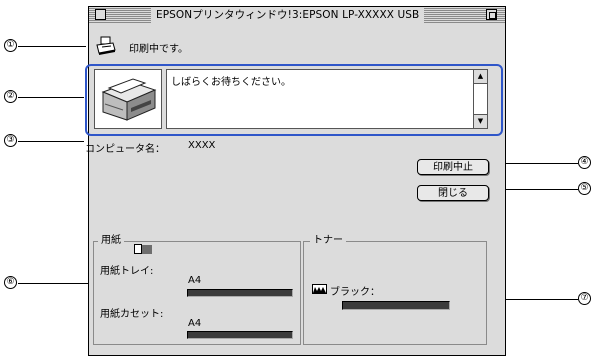  I want to click on close-button: 閉じる, so click(453, 193).